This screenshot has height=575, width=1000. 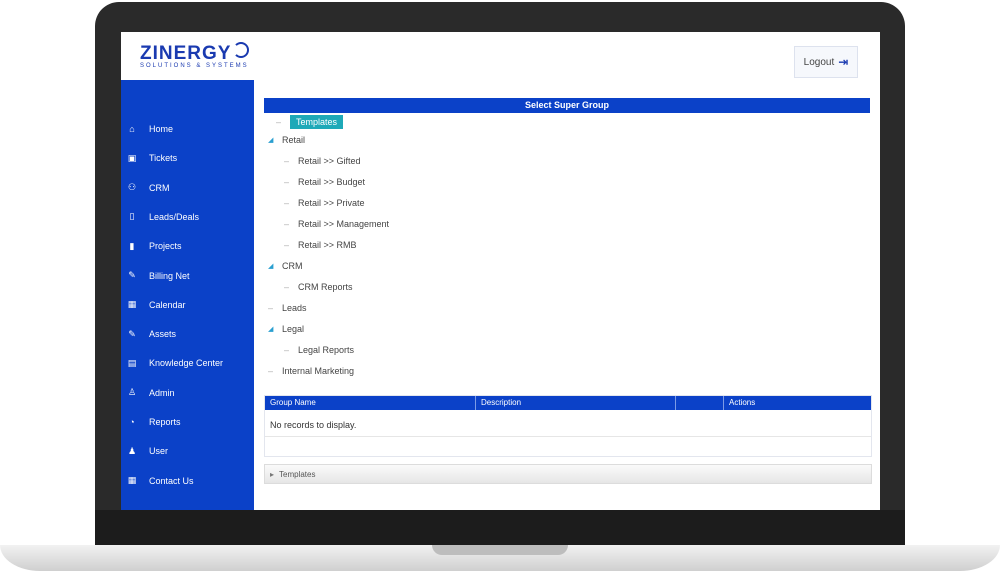 I want to click on sidebar-item-label: Calendar, so click(x=167, y=304).